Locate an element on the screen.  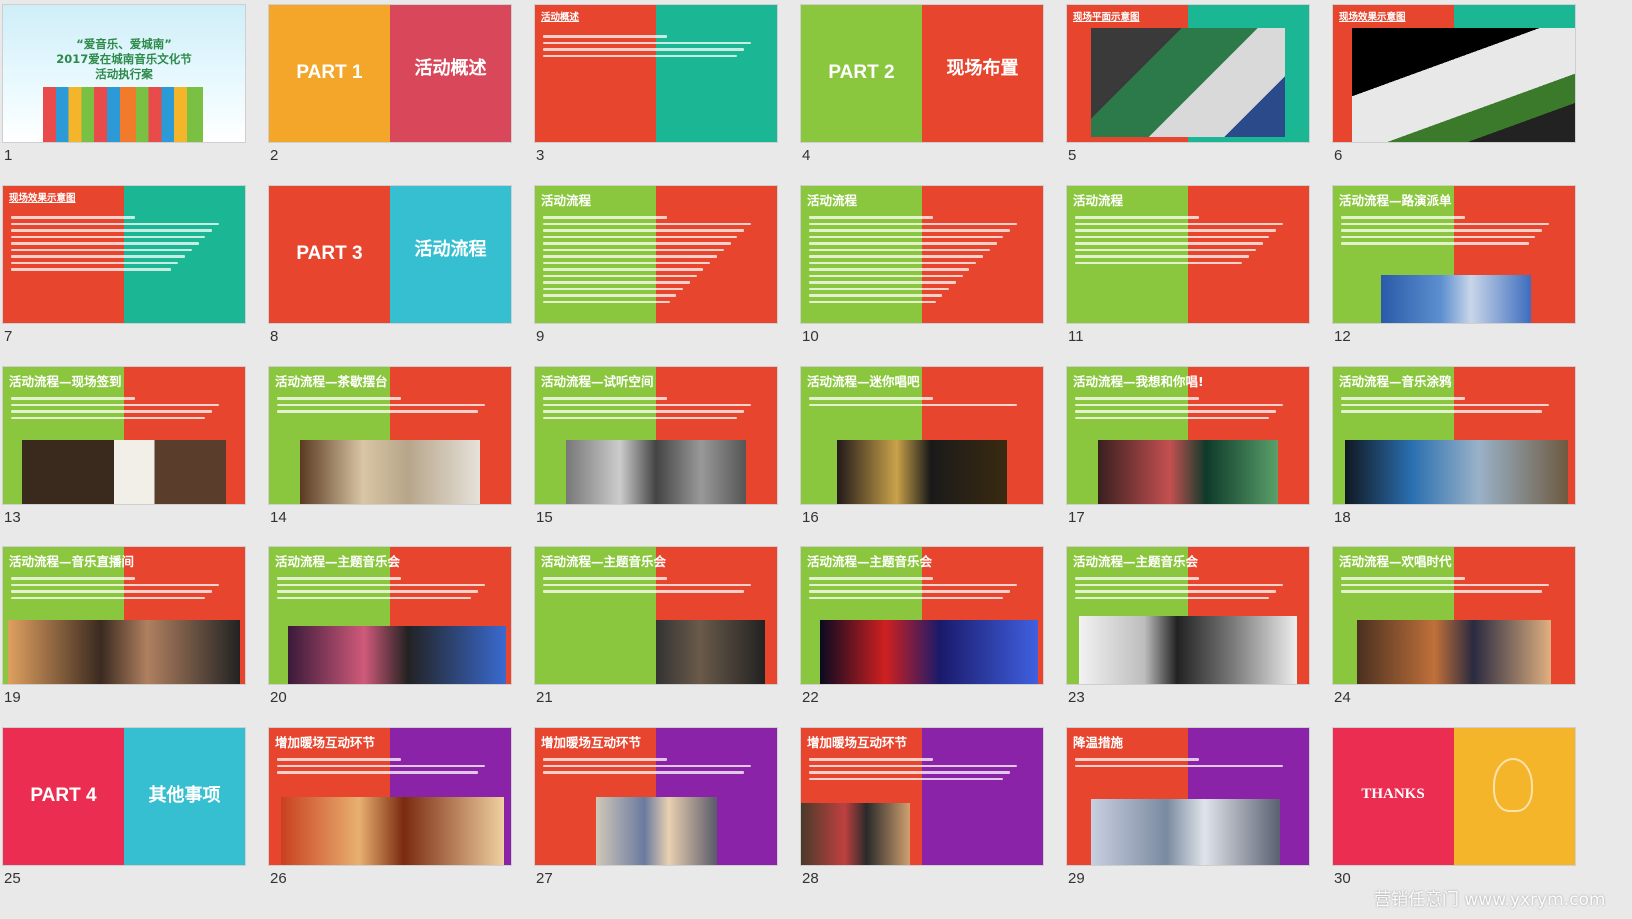
slide-thumbnail-7: 现场效果示意图 7 is located at coordinates (124, 265).